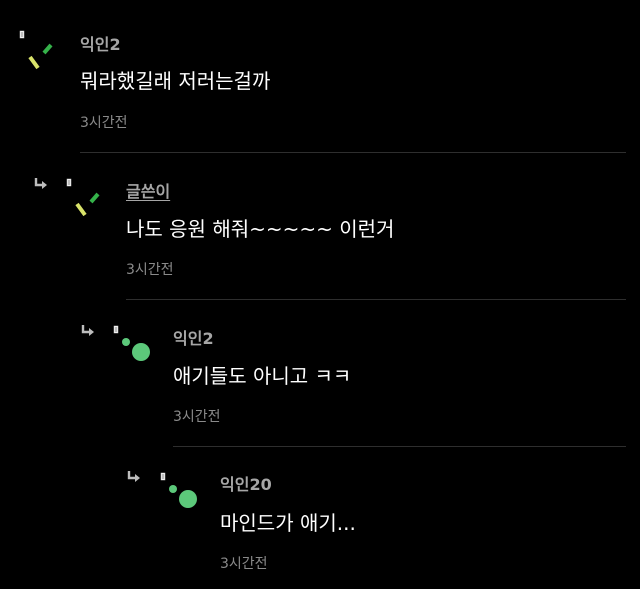  What do you see at coordinates (246, 483) in the screenshot?
I see `comment-author: 익인20` at bounding box center [246, 483].